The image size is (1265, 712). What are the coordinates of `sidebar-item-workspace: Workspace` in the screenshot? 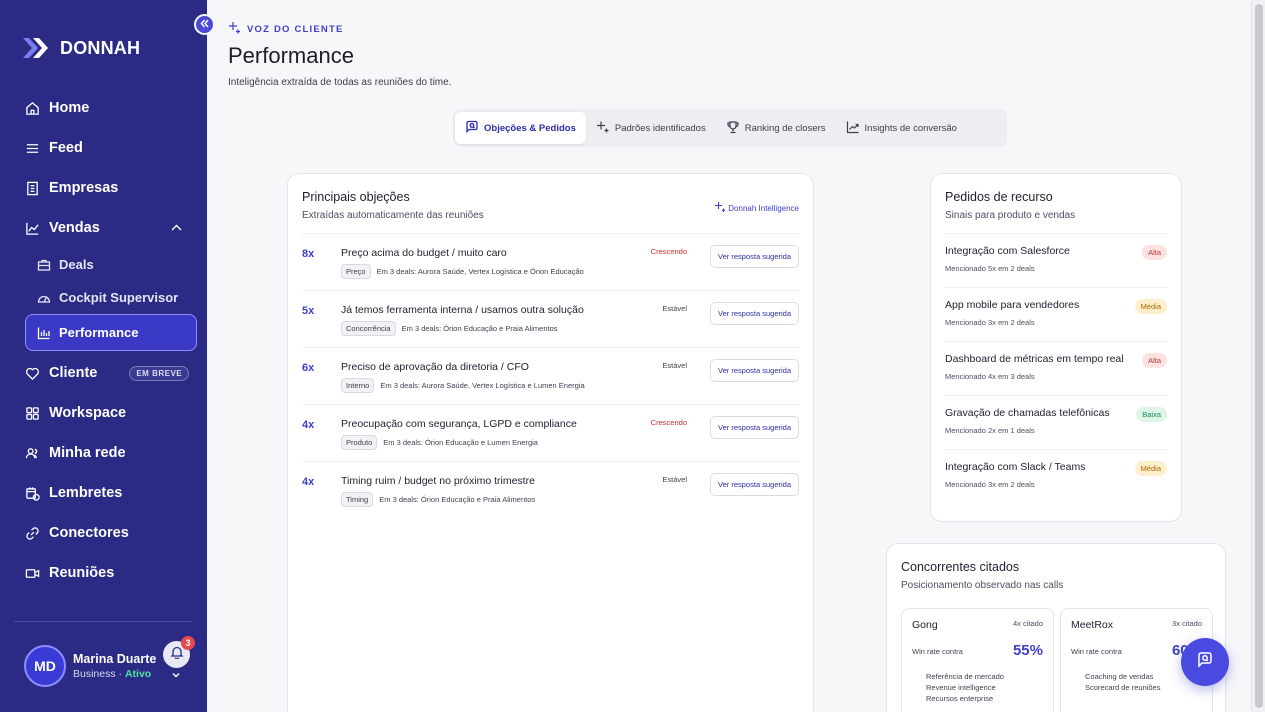 It's located at (103, 413).